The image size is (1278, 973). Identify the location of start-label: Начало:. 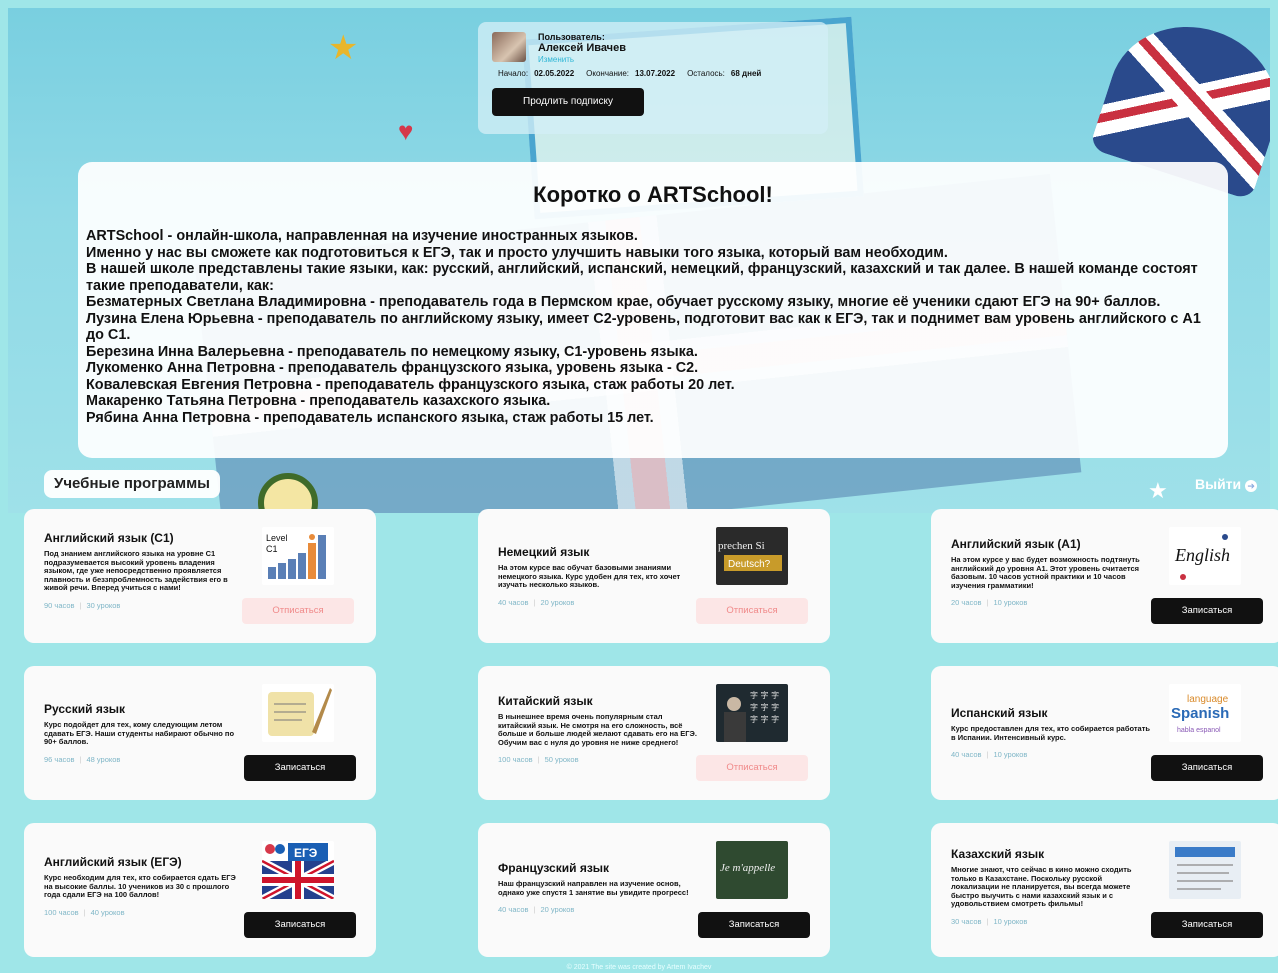
(513, 73).